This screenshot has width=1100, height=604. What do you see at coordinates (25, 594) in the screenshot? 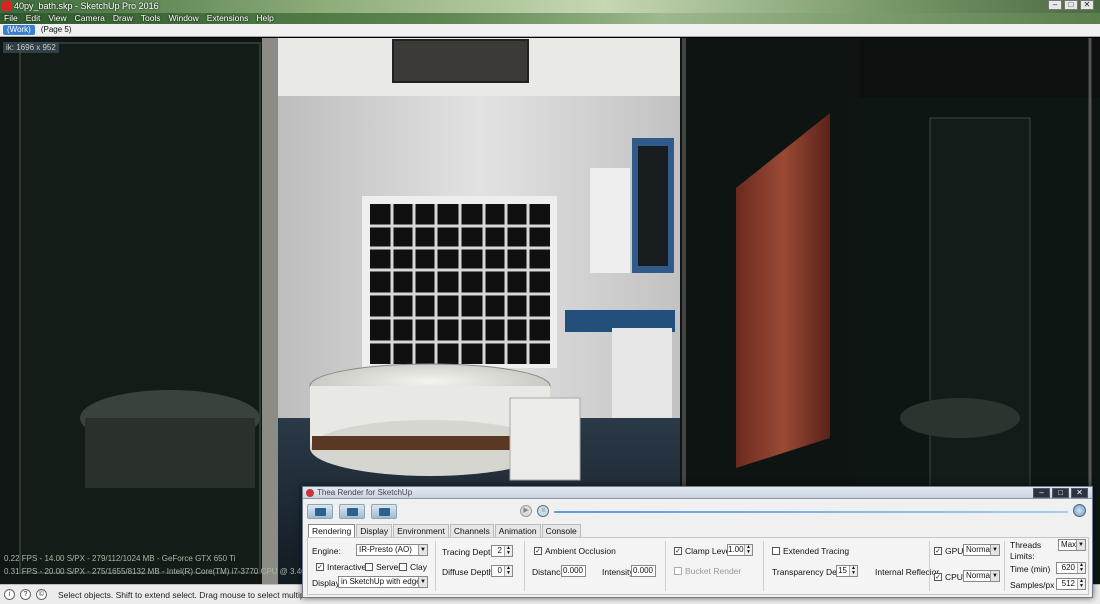
I see `help-icon: ?` at bounding box center [25, 594].